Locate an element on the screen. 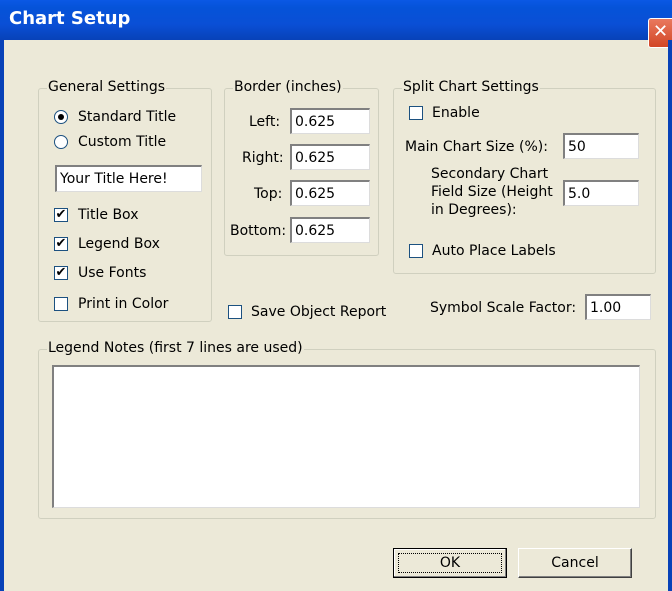 Image resolution: width=672 pixels, height=591 pixels. cancel-button-label: Cancel is located at coordinates (575, 563).